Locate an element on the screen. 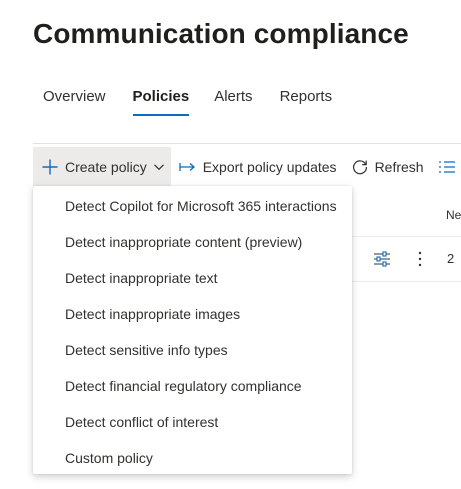  tab-bar: Overview Policies Alerts Reports is located at coordinates (187, 103).